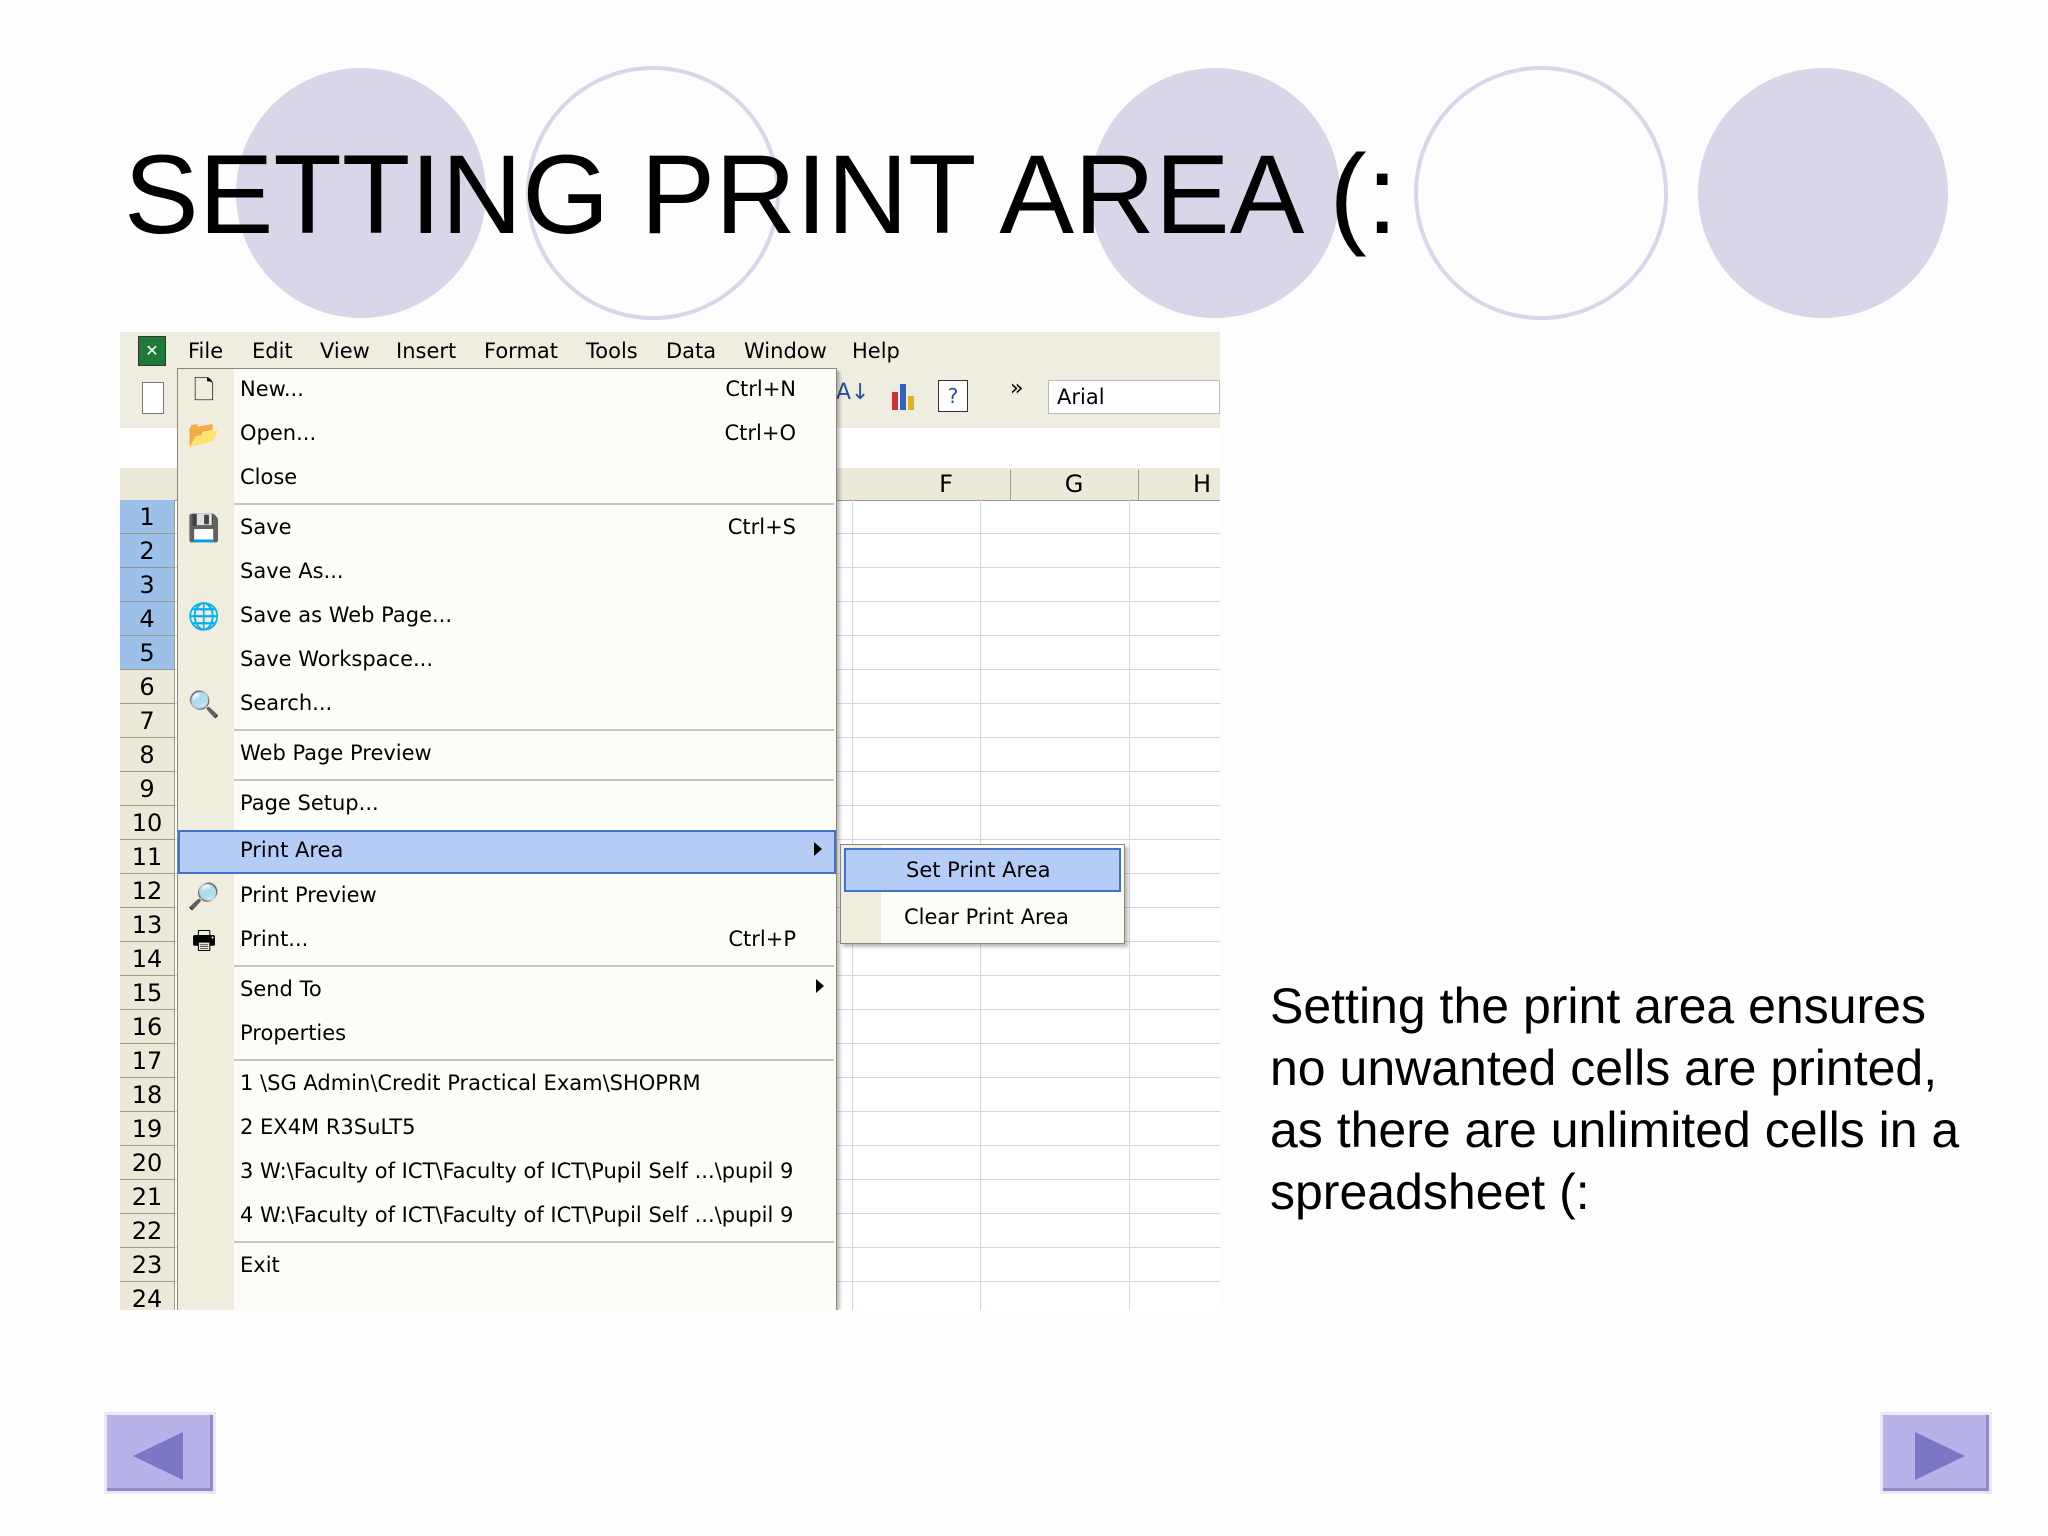 This screenshot has width=2048, height=1536. Describe the element at coordinates (308, 895) in the screenshot. I see `menu-item-label: Print Preview` at that location.